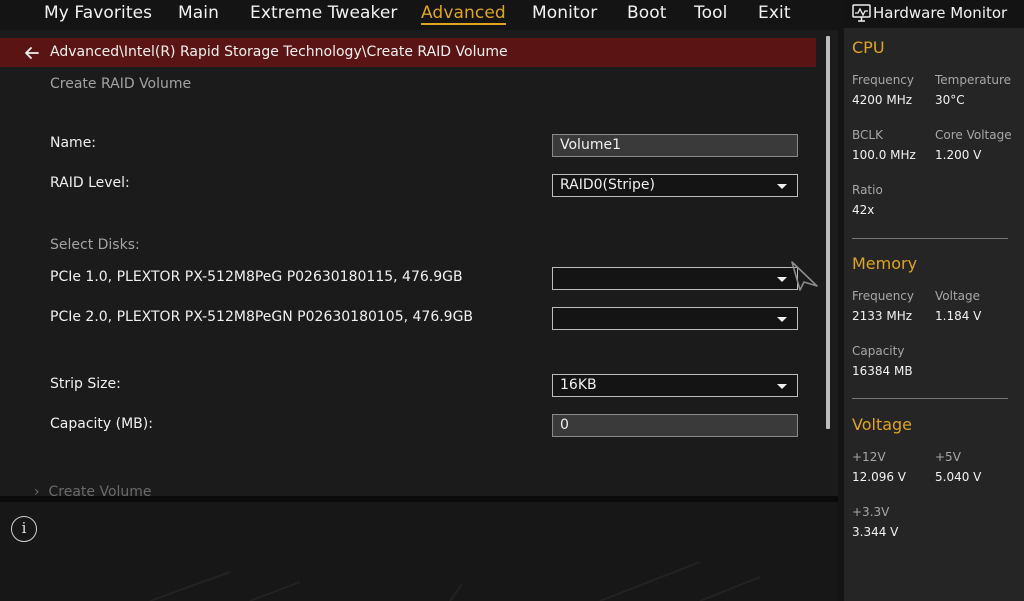 Image resolution: width=1024 pixels, height=601 pixels. I want to click on select-disks-label: Select Disks:, so click(95, 245).